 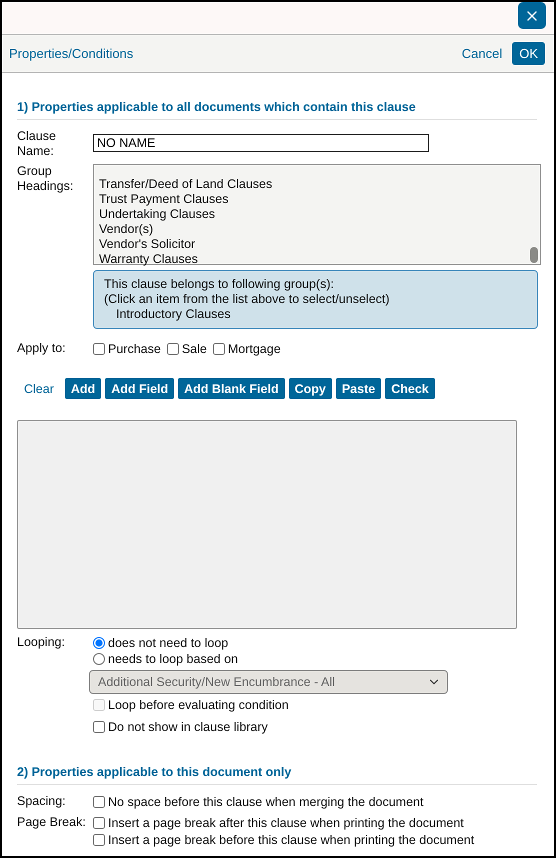 What do you see at coordinates (42, 348) in the screenshot?
I see `field-label: Apply to:` at bounding box center [42, 348].